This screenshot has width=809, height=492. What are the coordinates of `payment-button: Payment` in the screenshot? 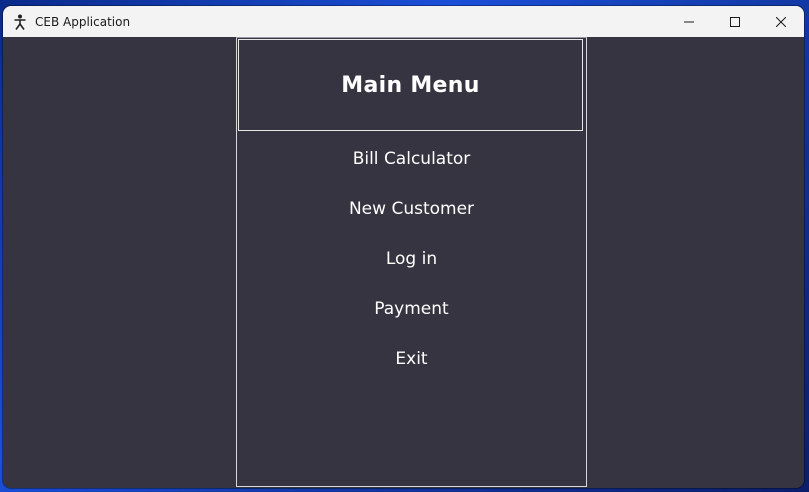 It's located at (411, 309).